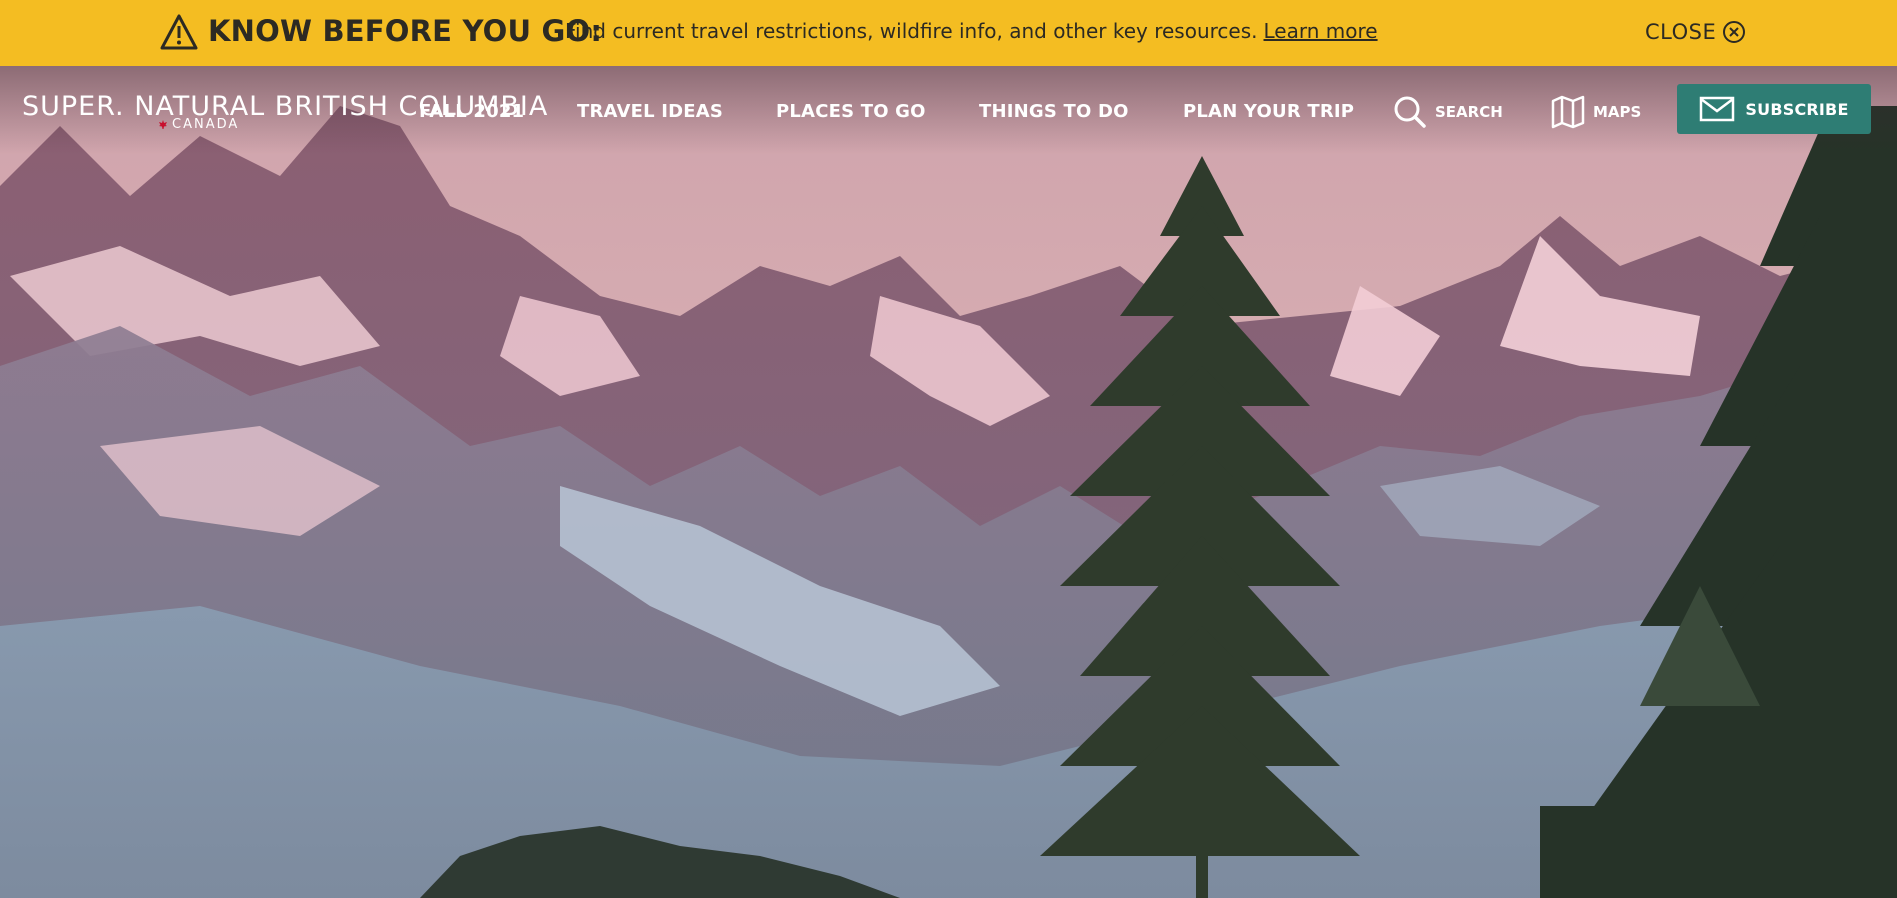 The width and height of the screenshot is (1897, 898). I want to click on map-icon, so click(1568, 112).